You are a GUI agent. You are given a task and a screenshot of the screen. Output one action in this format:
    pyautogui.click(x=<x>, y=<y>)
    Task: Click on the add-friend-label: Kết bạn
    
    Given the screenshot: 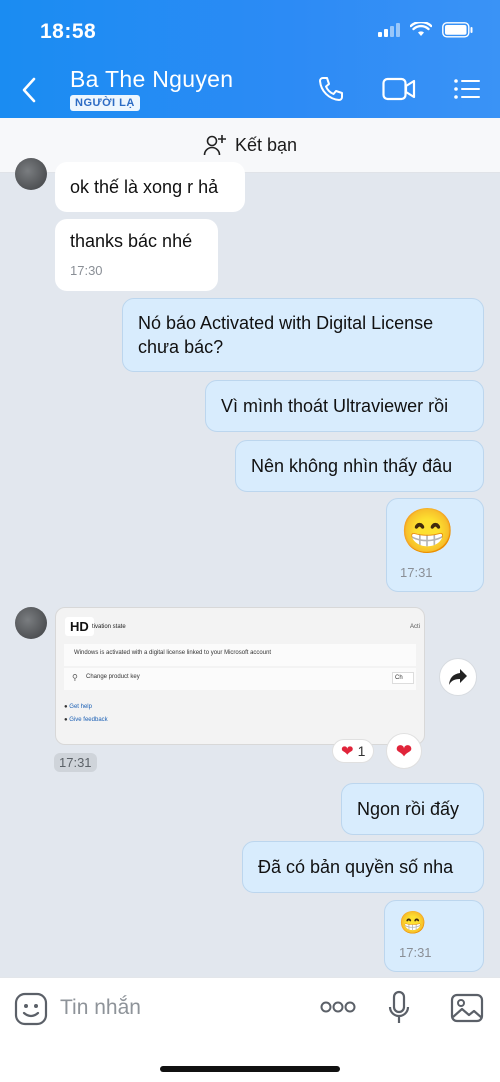 What is the action you would take?
    pyautogui.click(x=266, y=144)
    